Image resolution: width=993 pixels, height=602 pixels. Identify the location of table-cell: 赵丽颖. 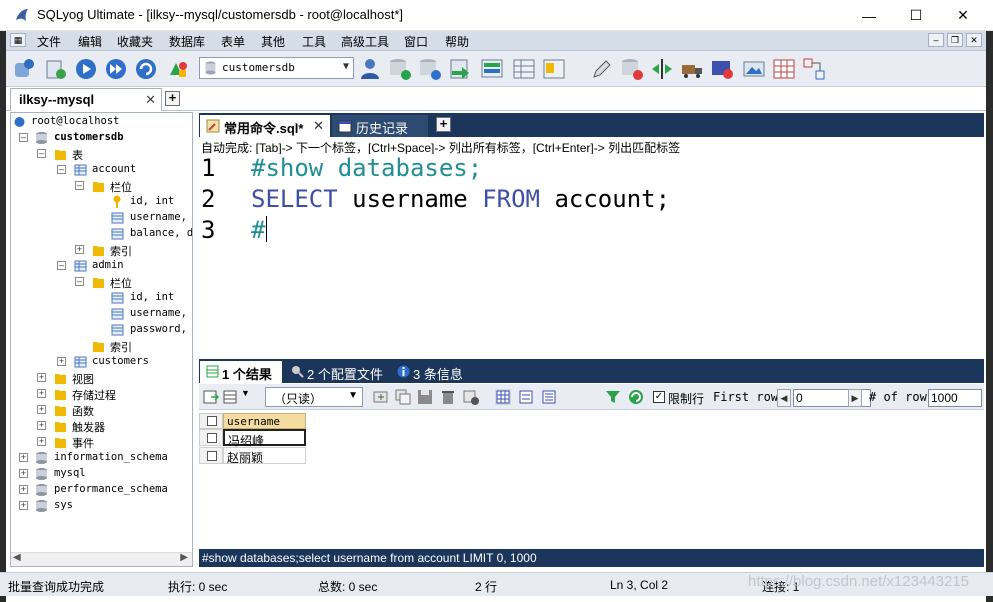
(264, 456).